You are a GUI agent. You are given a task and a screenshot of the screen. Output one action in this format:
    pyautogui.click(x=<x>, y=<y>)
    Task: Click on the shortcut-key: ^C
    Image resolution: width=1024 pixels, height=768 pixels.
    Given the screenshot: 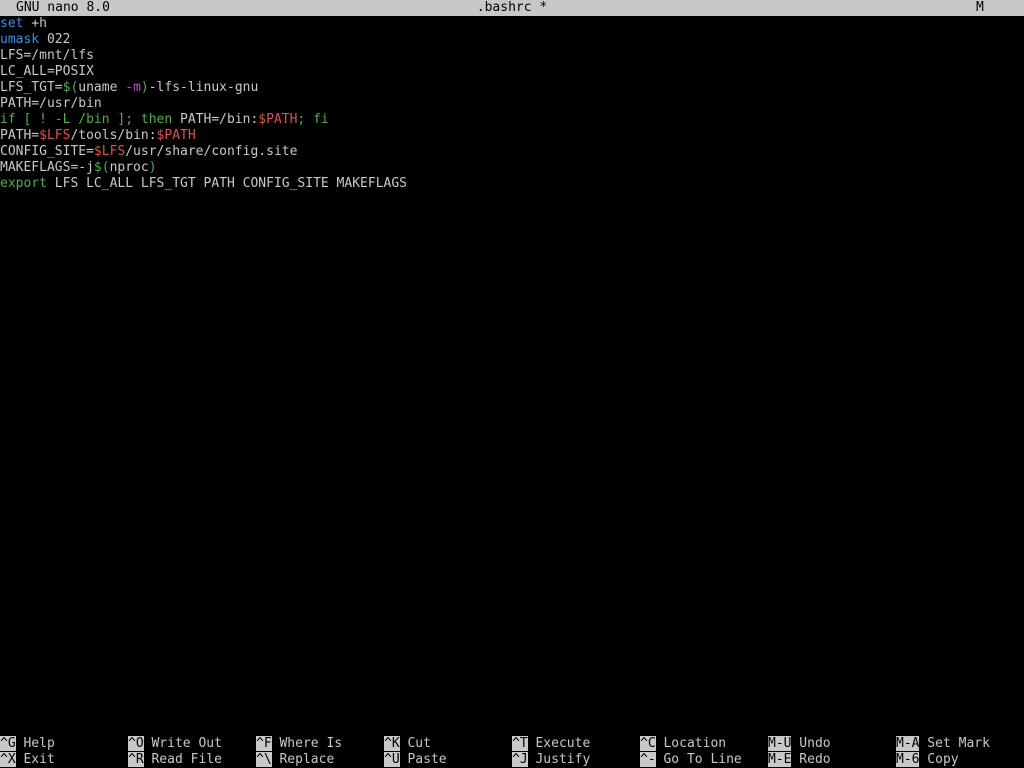 What is the action you would take?
    pyautogui.click(x=648, y=743)
    